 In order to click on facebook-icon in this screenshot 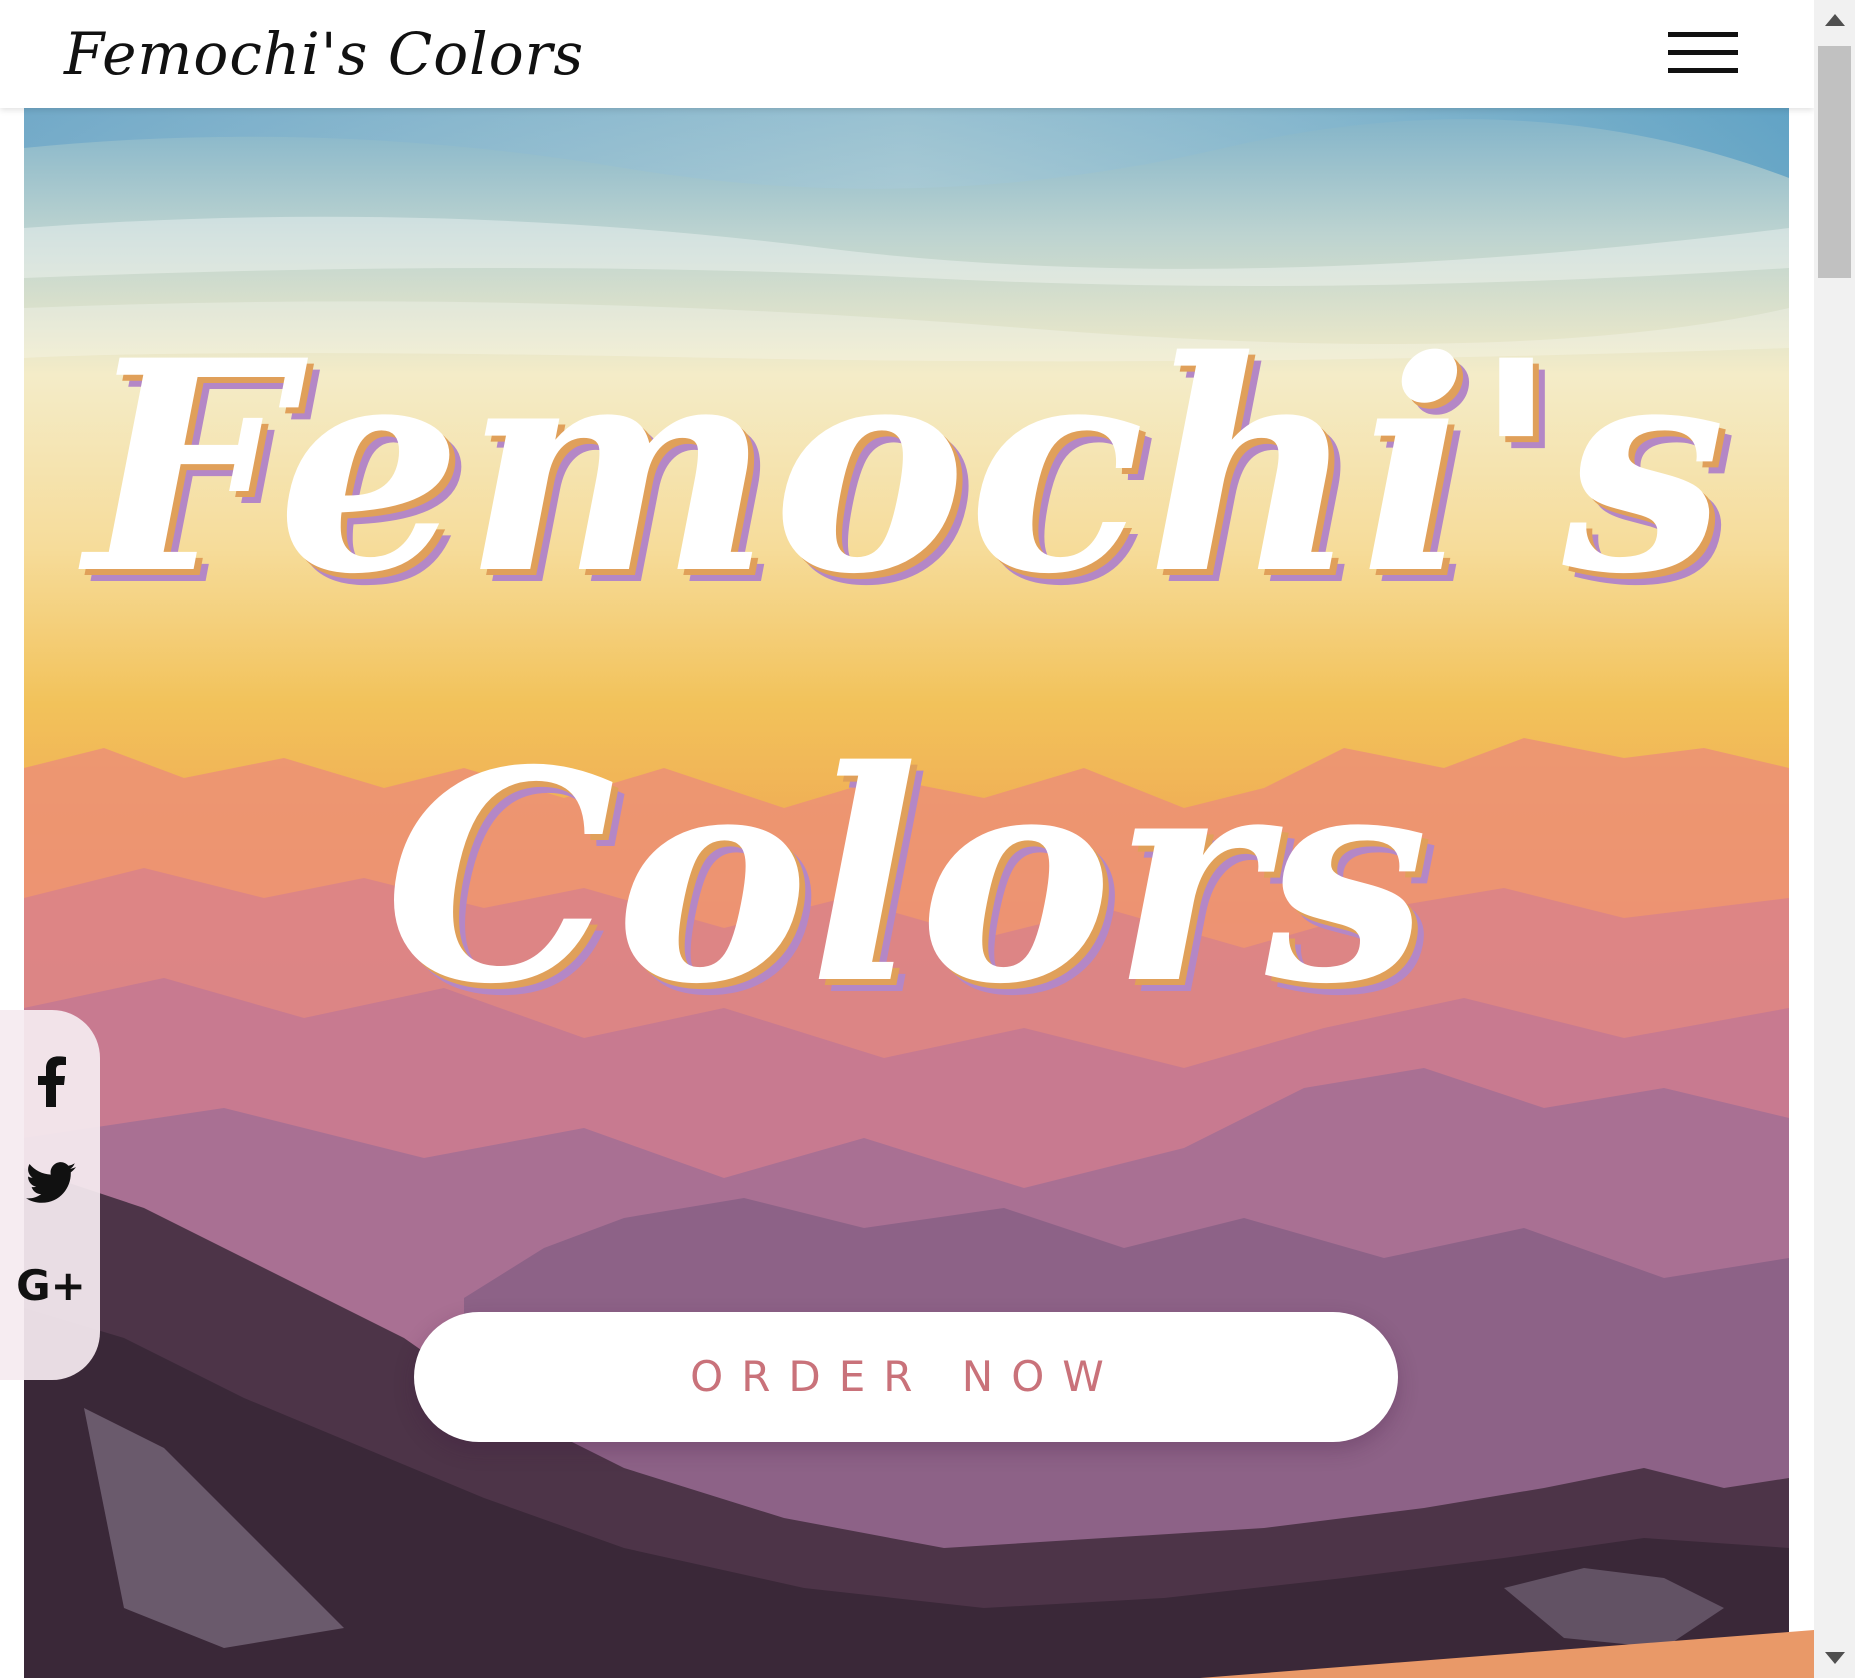, I will do `click(51, 1081)`.